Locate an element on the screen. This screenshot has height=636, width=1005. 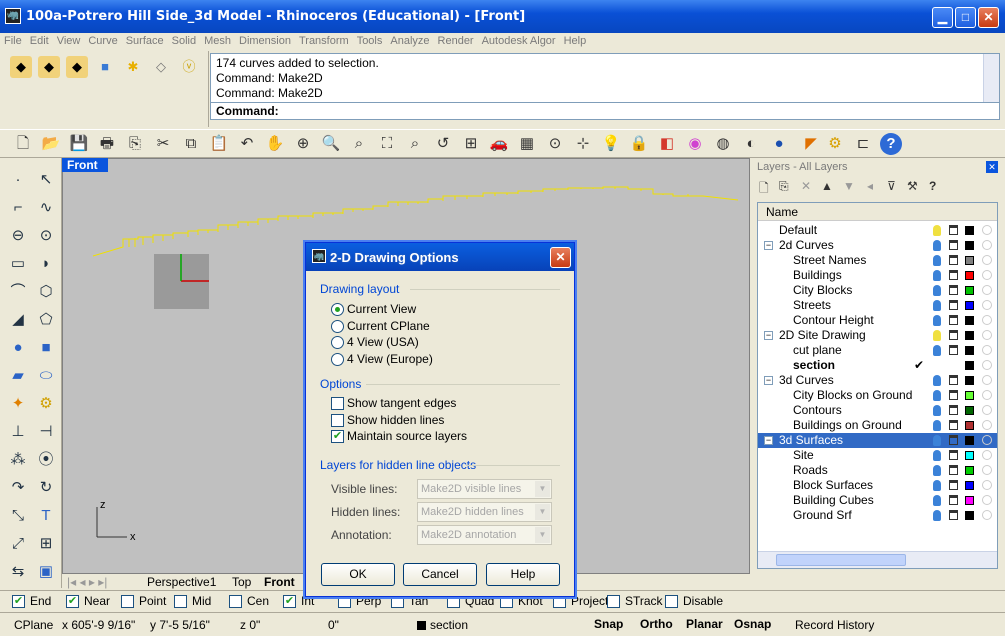
menu-render: Render is located at coordinates (456, 41).